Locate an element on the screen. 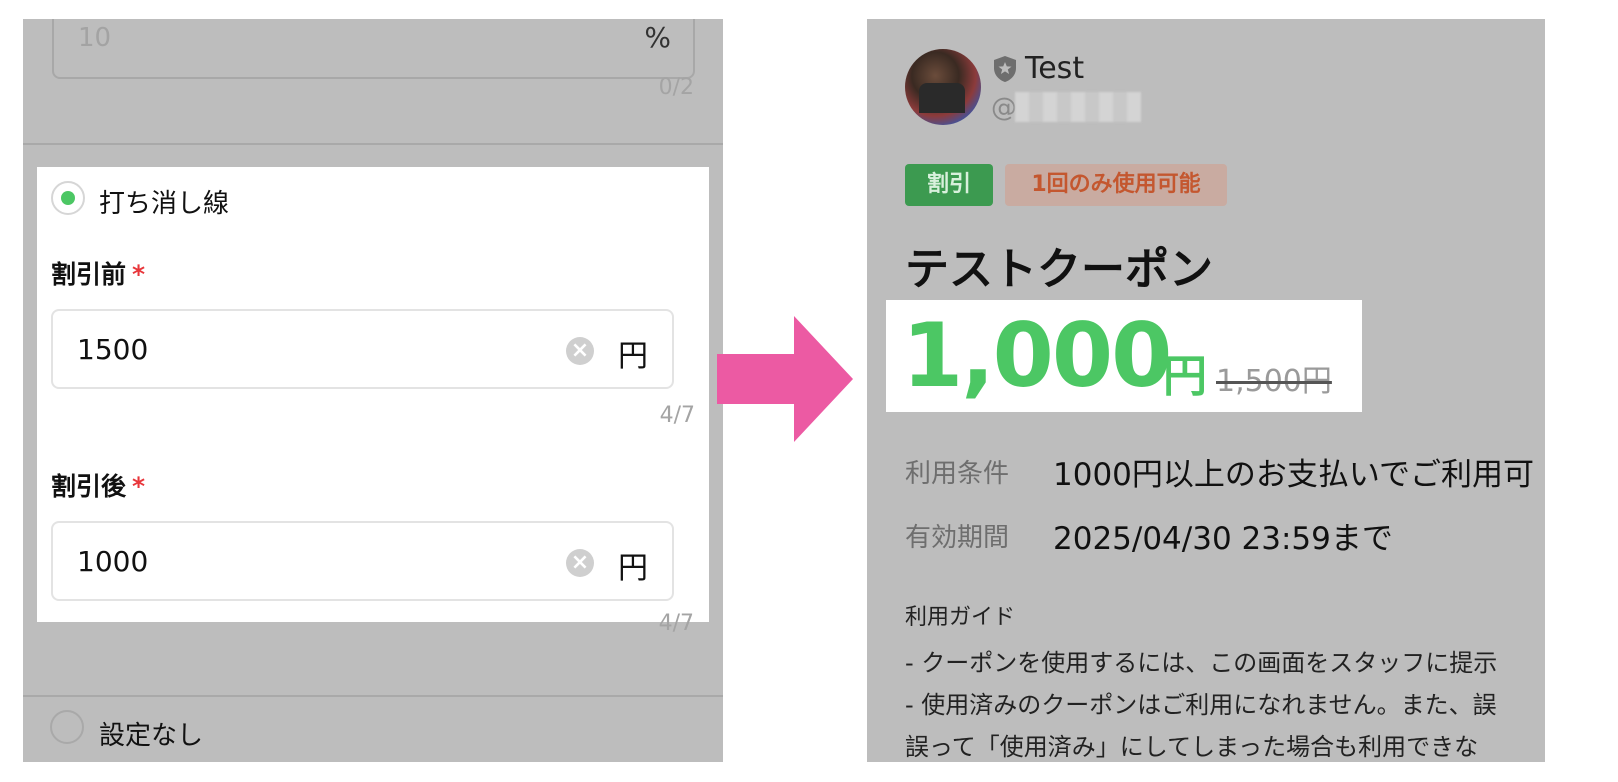 This screenshot has height=782, width=1618. conditions-label: 利用条件 is located at coordinates (957, 474).